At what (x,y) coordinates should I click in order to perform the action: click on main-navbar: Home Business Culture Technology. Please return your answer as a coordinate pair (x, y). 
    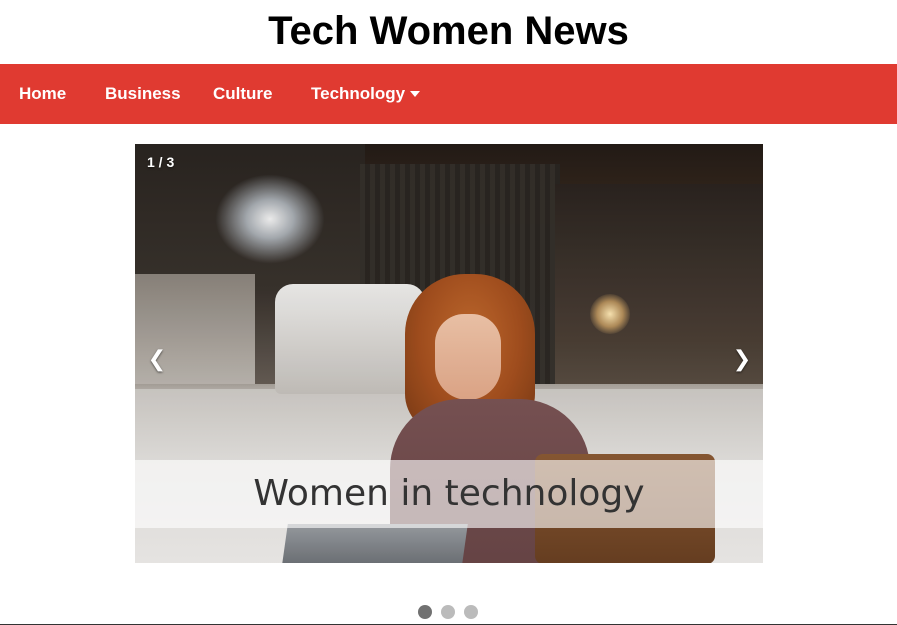
    Looking at the image, I should click on (448, 94).